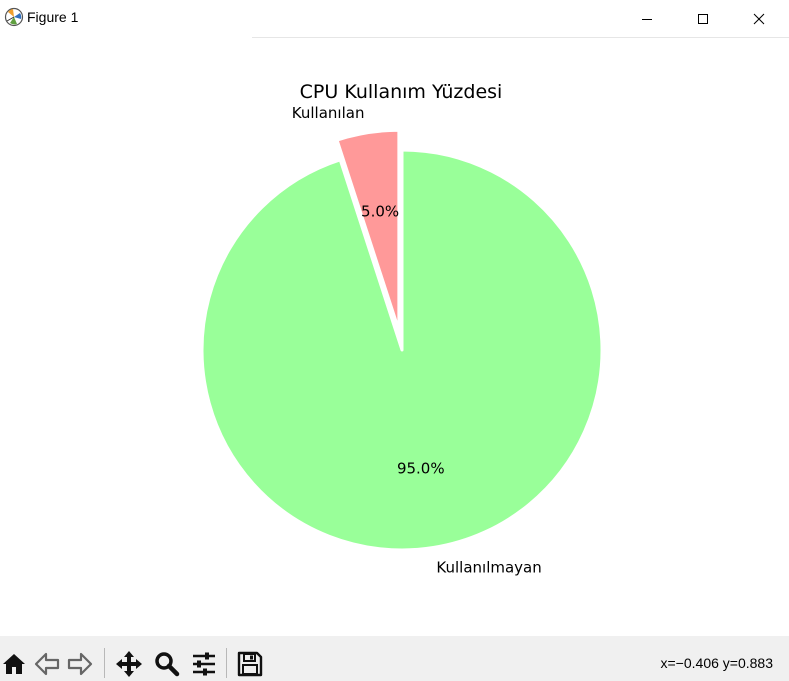 The image size is (789, 681). I want to click on maximize-button, so click(703, 18).